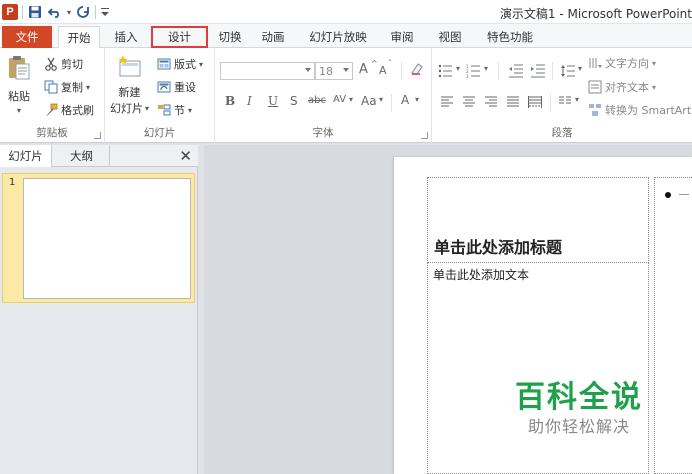 The width and height of the screenshot is (692, 474). Describe the element at coordinates (230, 37) in the screenshot. I see `tab-transitions: 切换` at that location.